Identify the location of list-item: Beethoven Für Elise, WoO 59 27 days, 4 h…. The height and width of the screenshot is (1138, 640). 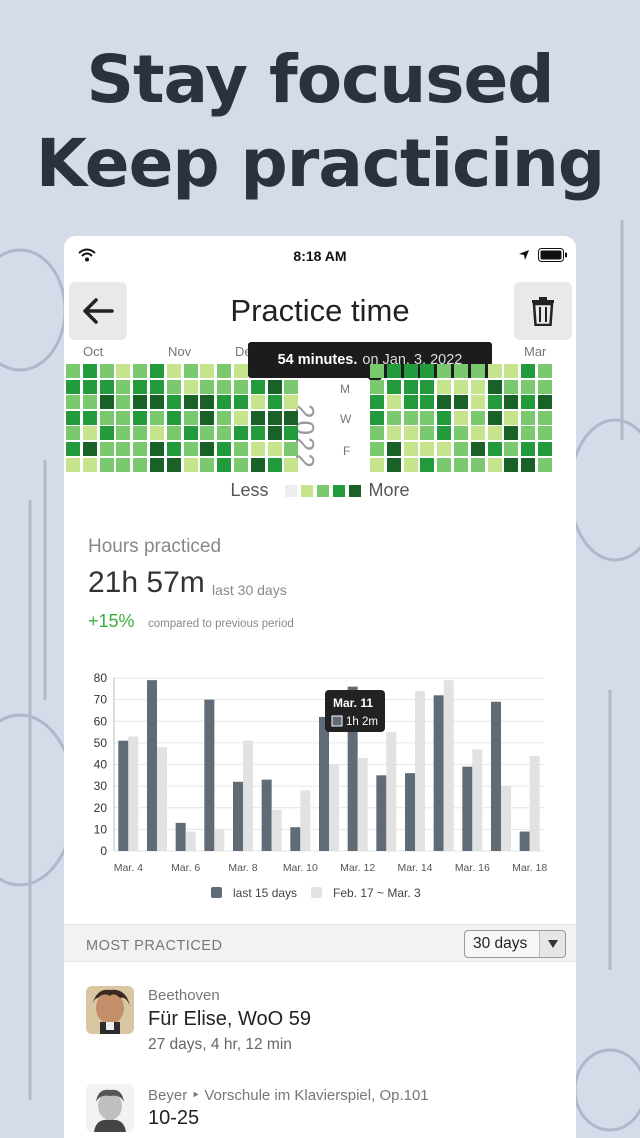
(320, 1026).